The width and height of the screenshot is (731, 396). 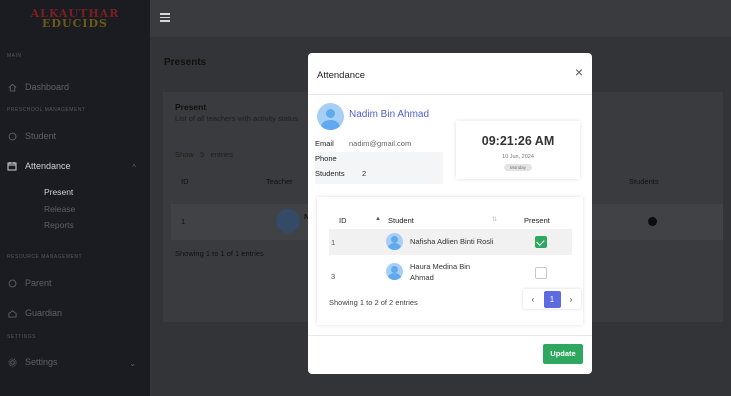 I want to click on phone-row: Phone, so click(x=379, y=159).